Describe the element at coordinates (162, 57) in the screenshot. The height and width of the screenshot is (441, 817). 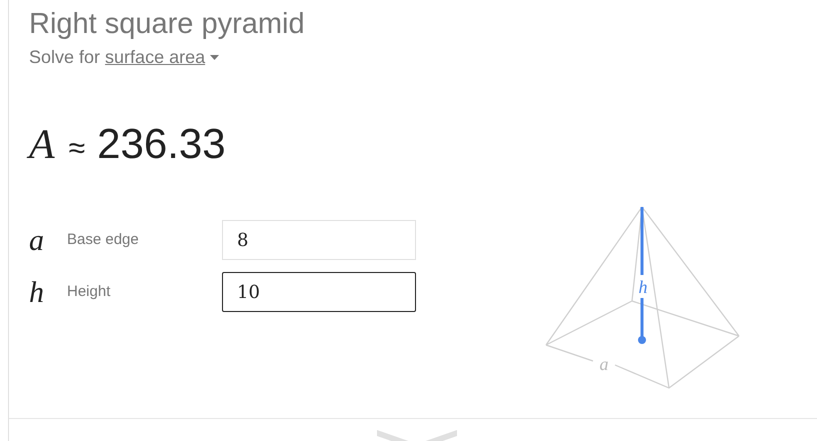
I see `solve-for-dropdown: surface area` at that location.